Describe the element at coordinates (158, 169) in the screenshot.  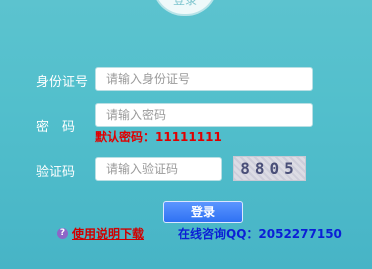
I see `captcha-input: 请输入验证码` at that location.